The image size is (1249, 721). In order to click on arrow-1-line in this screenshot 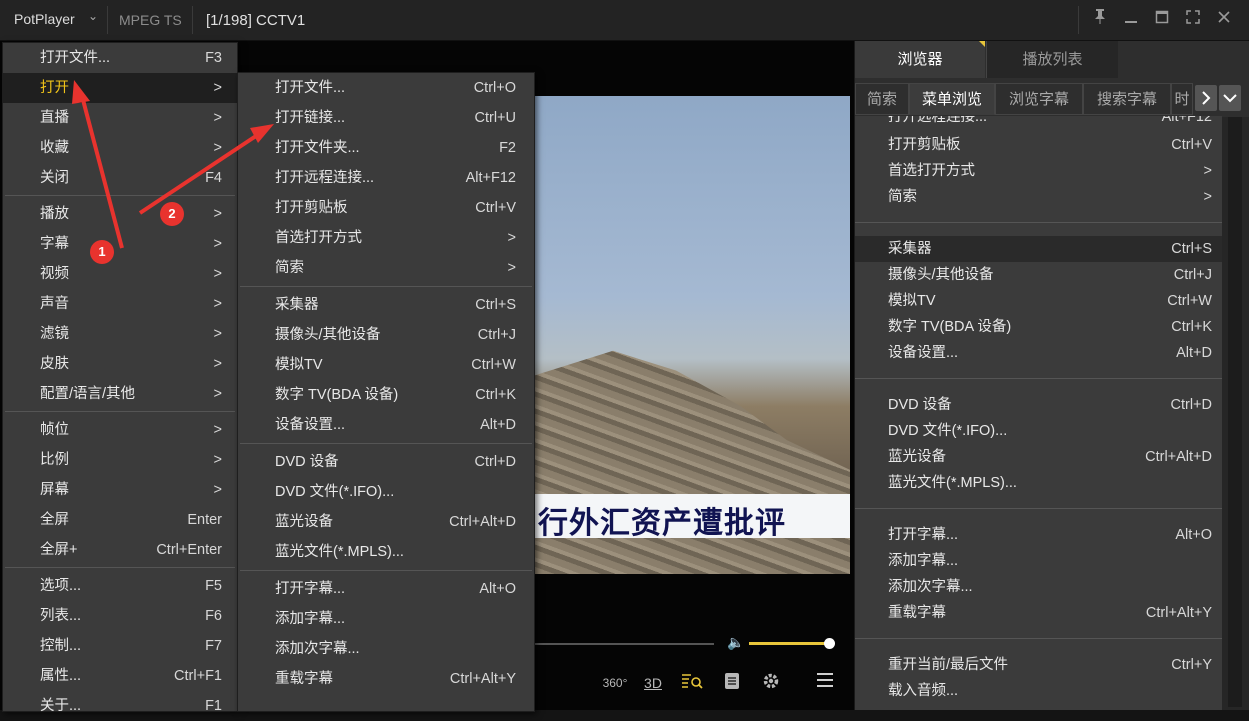, I will do `click(102, 172)`.